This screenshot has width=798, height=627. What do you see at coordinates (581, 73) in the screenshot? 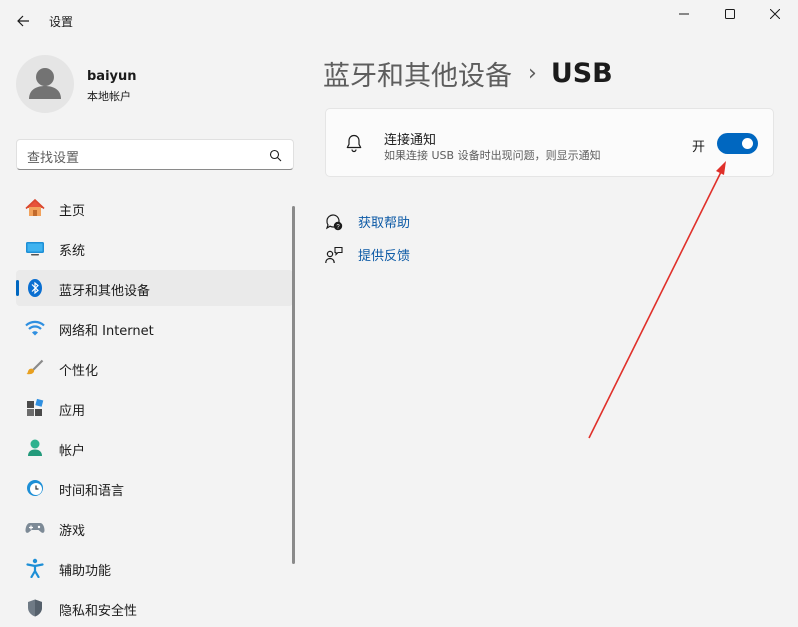
I see `page-title: USB` at bounding box center [581, 73].